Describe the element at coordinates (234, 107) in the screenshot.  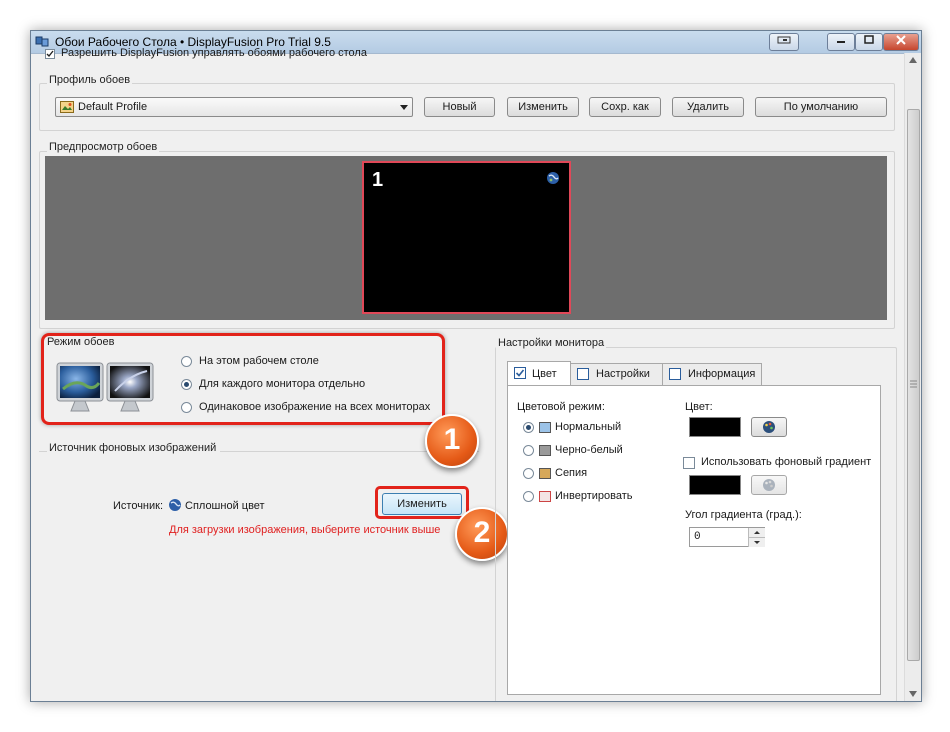
I see `profile-select: Default Profile` at that location.